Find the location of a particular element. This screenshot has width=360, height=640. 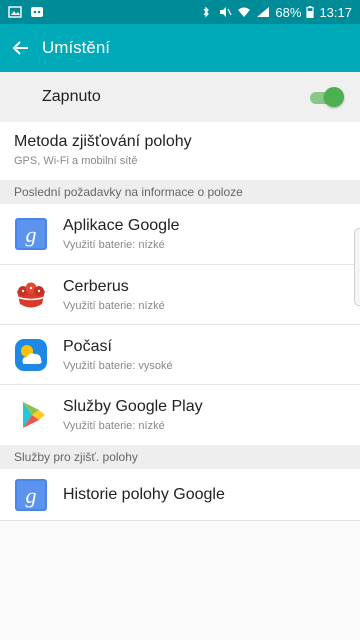

wifi-icon is located at coordinates (244, 12).